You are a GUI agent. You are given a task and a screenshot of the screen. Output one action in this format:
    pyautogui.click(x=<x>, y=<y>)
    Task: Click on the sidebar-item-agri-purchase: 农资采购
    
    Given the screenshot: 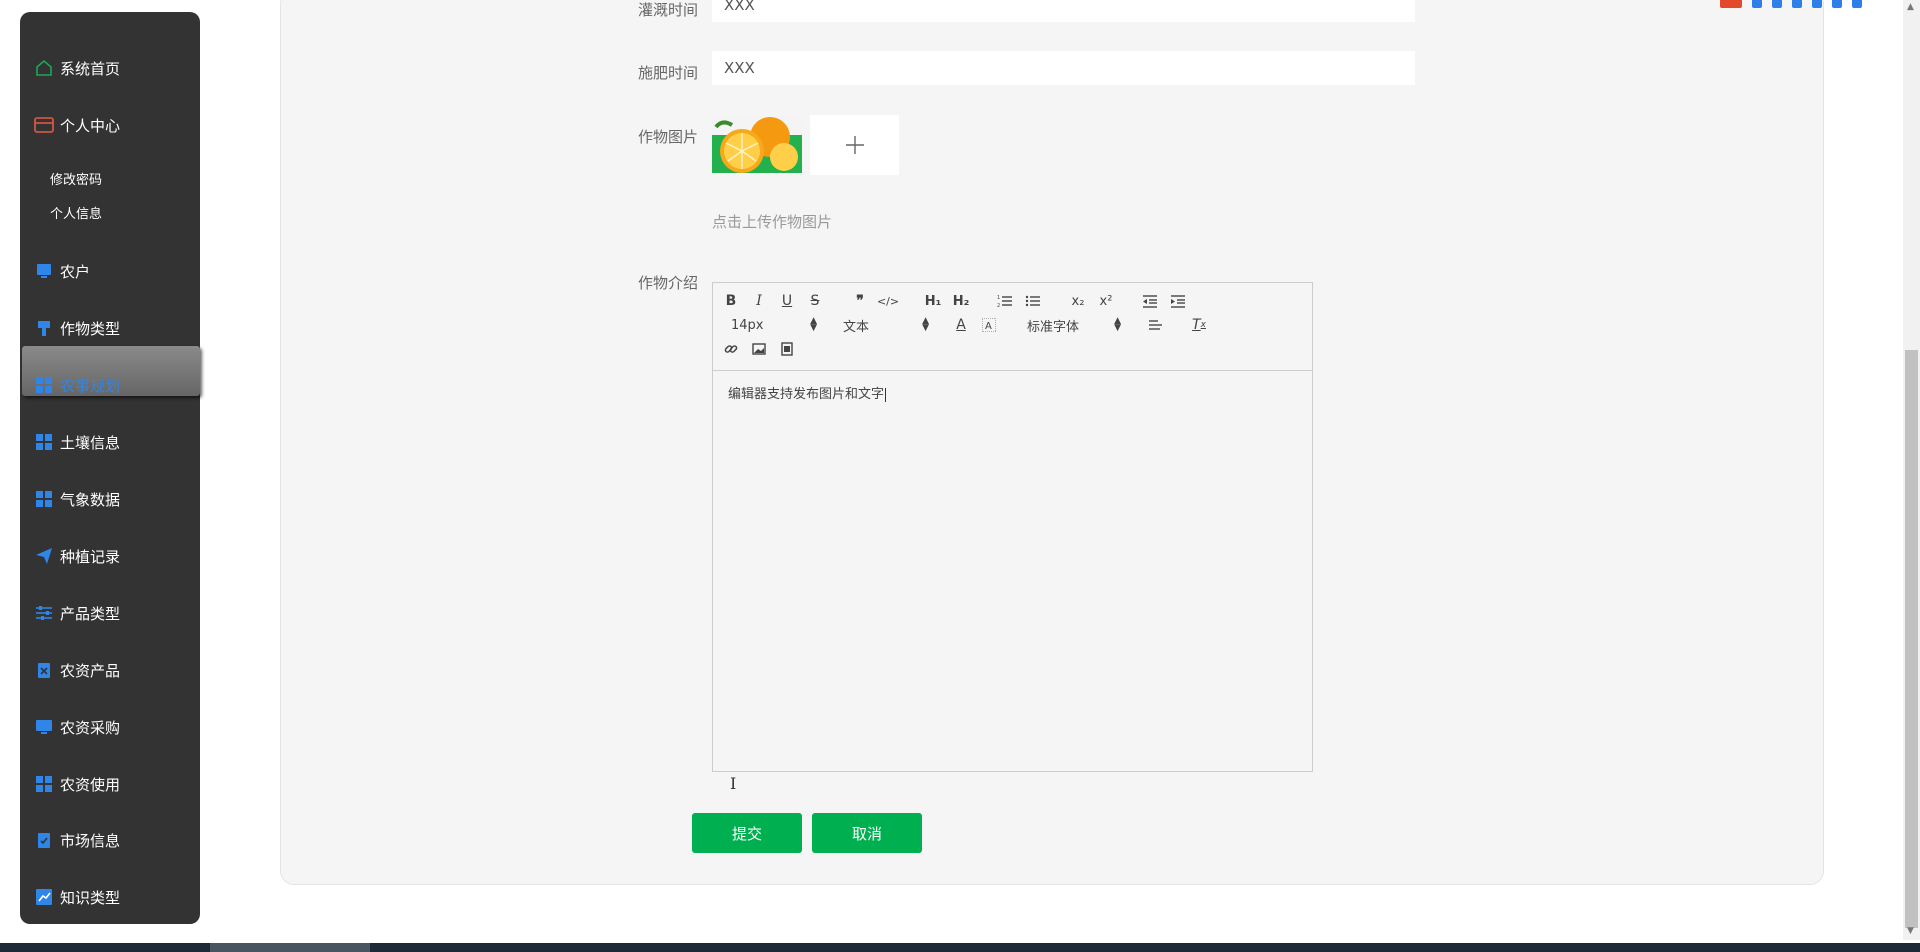 What is the action you would take?
    pyautogui.click(x=77, y=727)
    